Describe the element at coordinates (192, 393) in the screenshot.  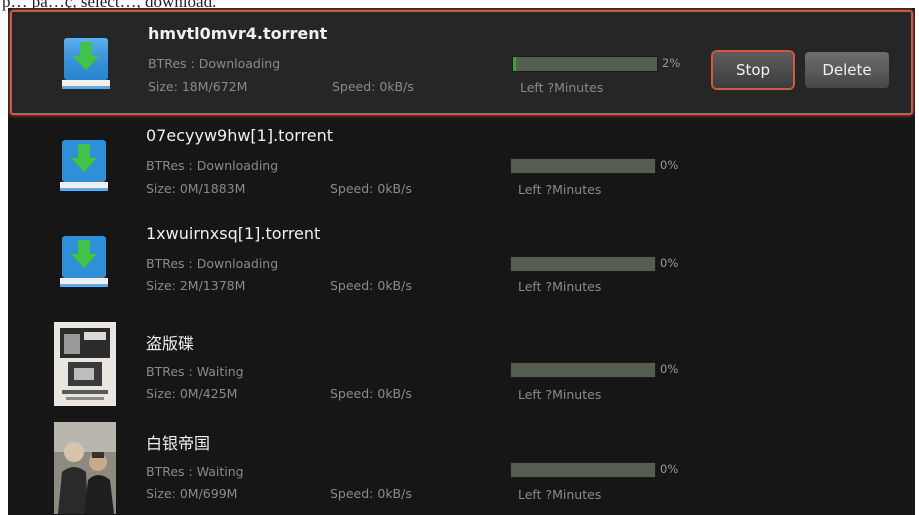
I see `download-size: Size: 0M/425M` at that location.